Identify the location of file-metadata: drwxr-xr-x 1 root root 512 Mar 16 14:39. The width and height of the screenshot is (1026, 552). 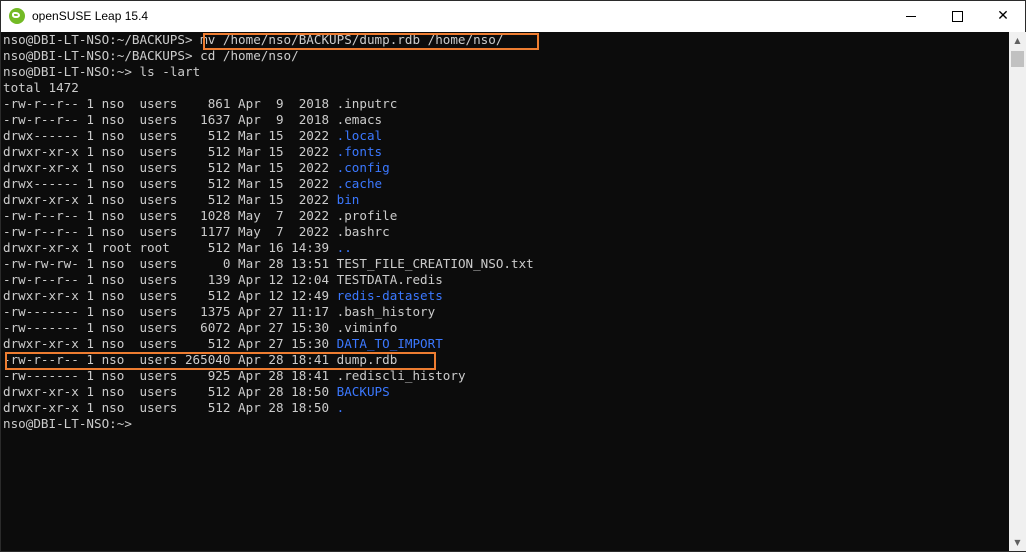
(170, 247).